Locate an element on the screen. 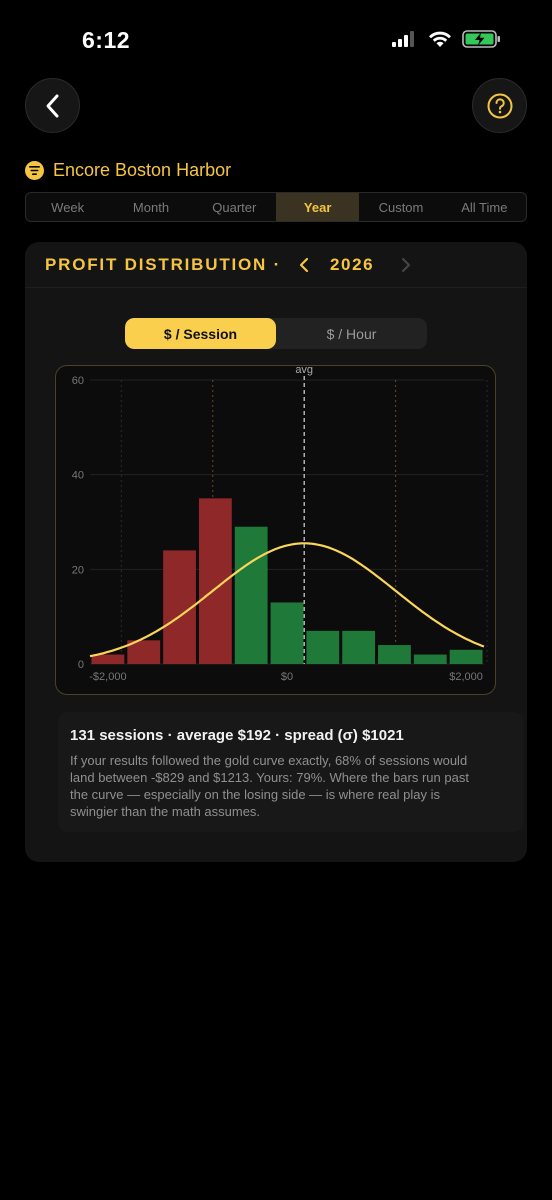 This screenshot has width=552, height=1200. card-header: PROFIT DISTRIBUTION · 2026 is located at coordinates (276, 265).